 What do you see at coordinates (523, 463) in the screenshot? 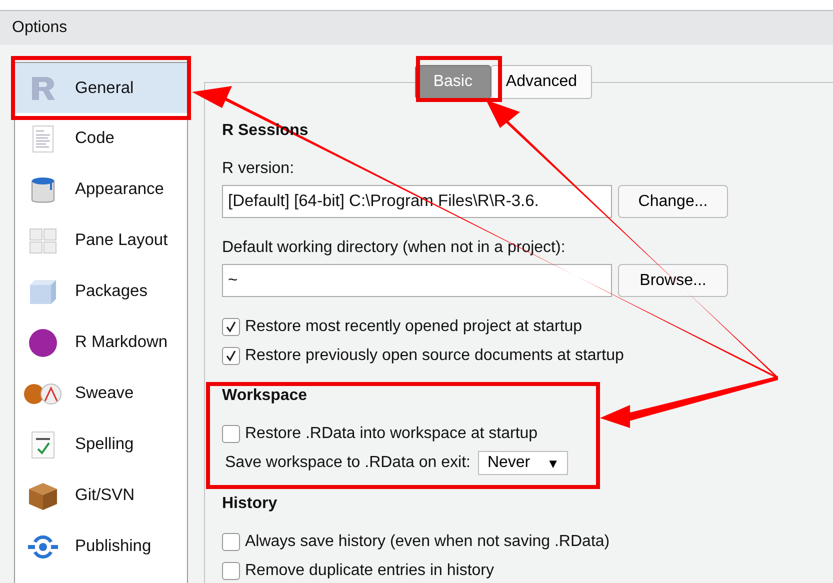
I see `dropdown: Never ▼` at bounding box center [523, 463].